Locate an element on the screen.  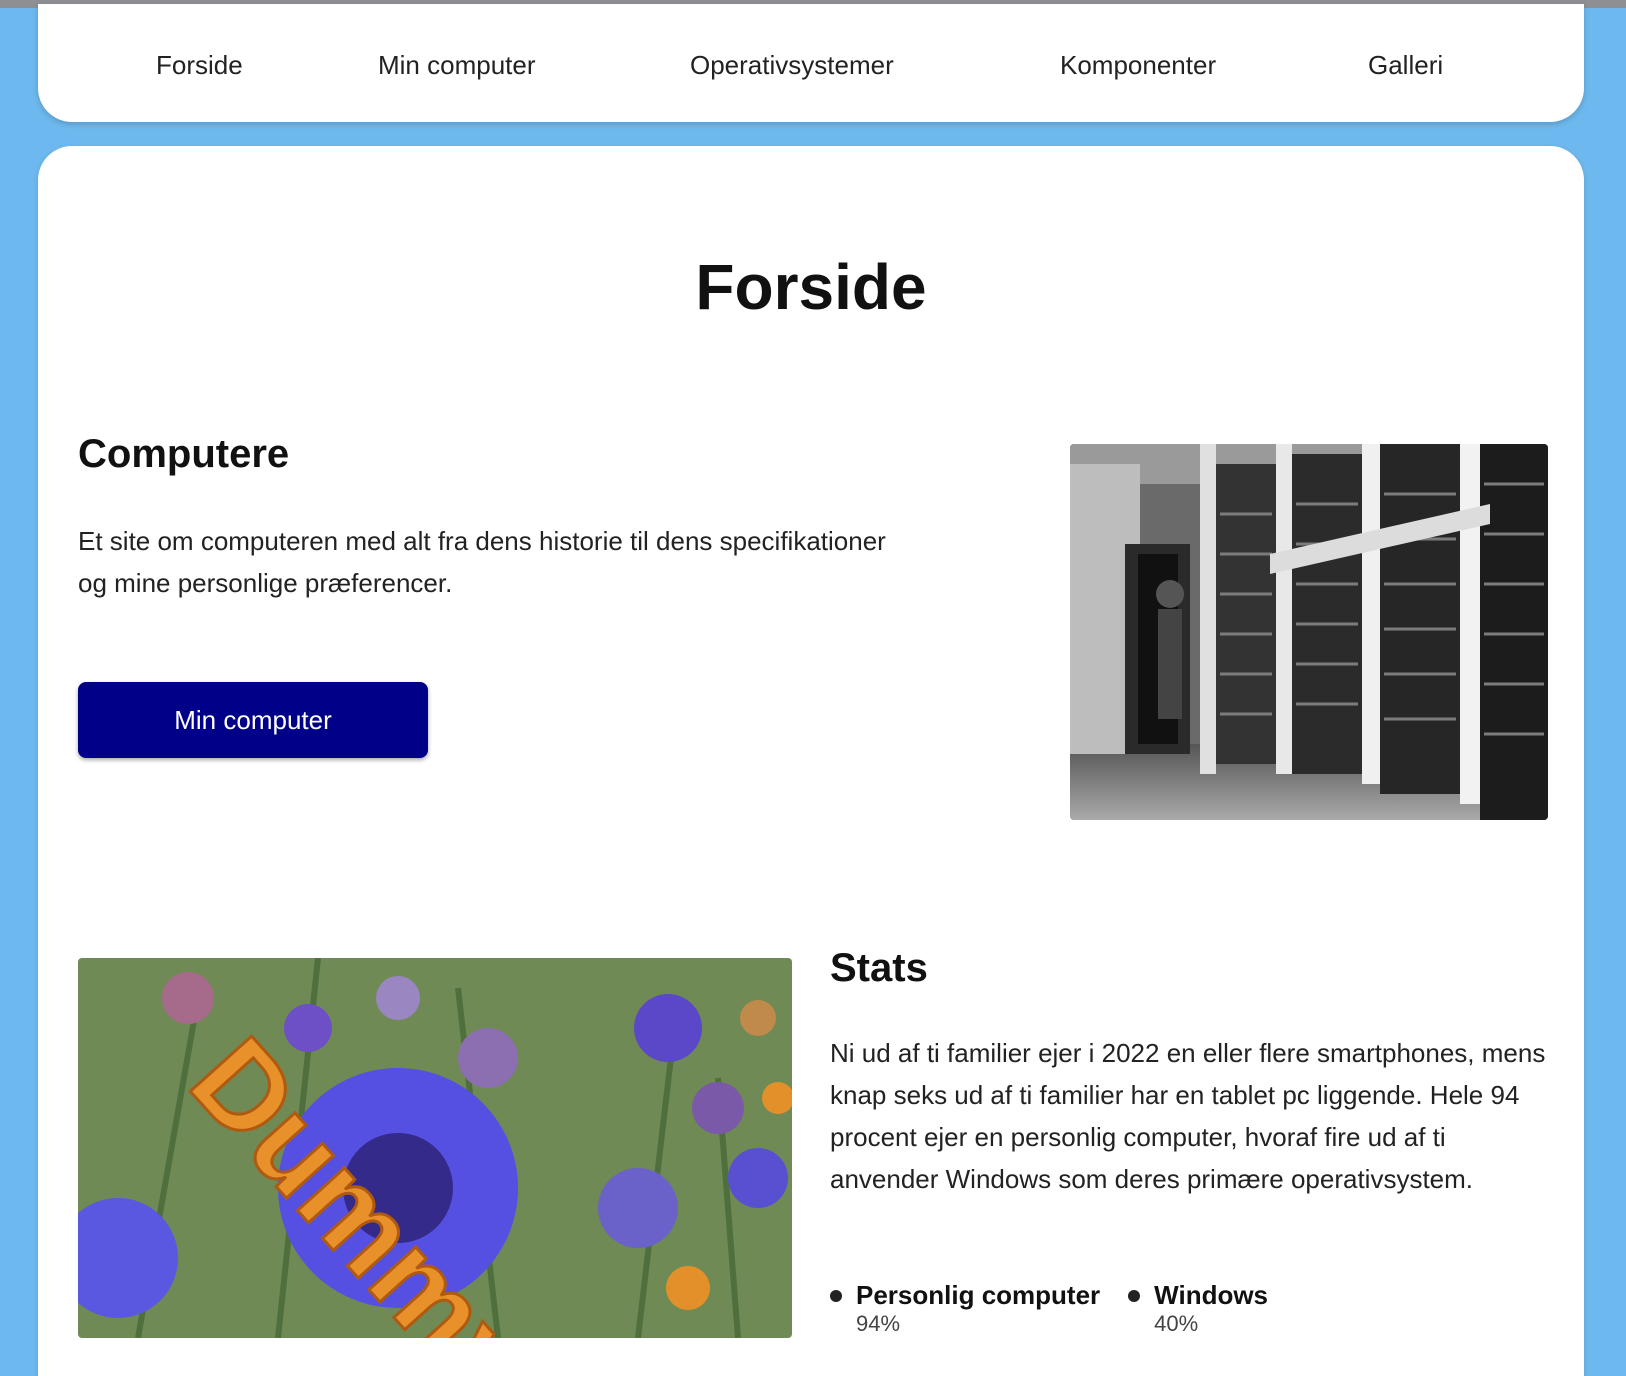
nav-item-galleri: Galleri is located at coordinates (1405, 65).